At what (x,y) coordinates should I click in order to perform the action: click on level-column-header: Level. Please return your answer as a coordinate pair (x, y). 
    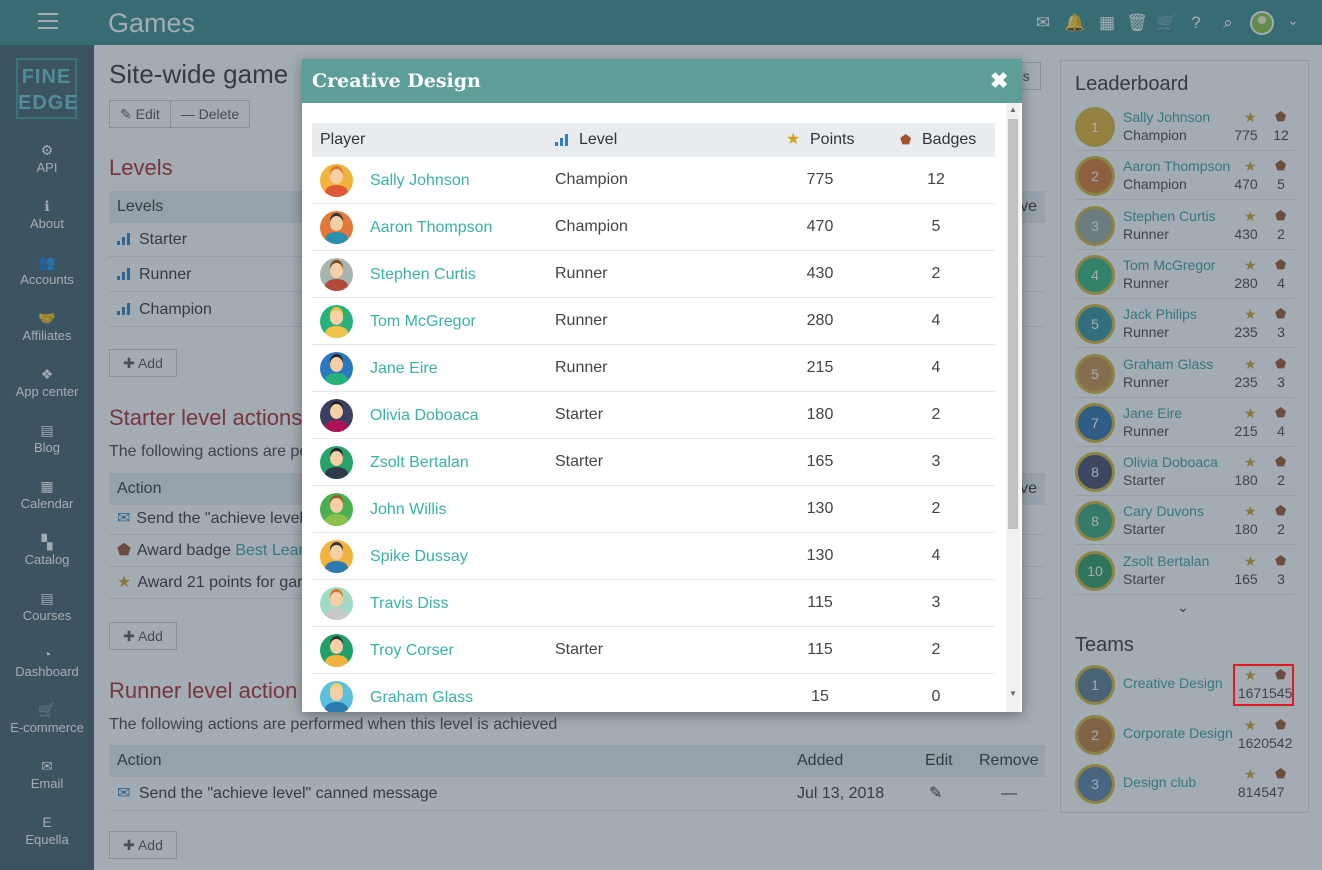
    Looking at the image, I should click on (598, 139).